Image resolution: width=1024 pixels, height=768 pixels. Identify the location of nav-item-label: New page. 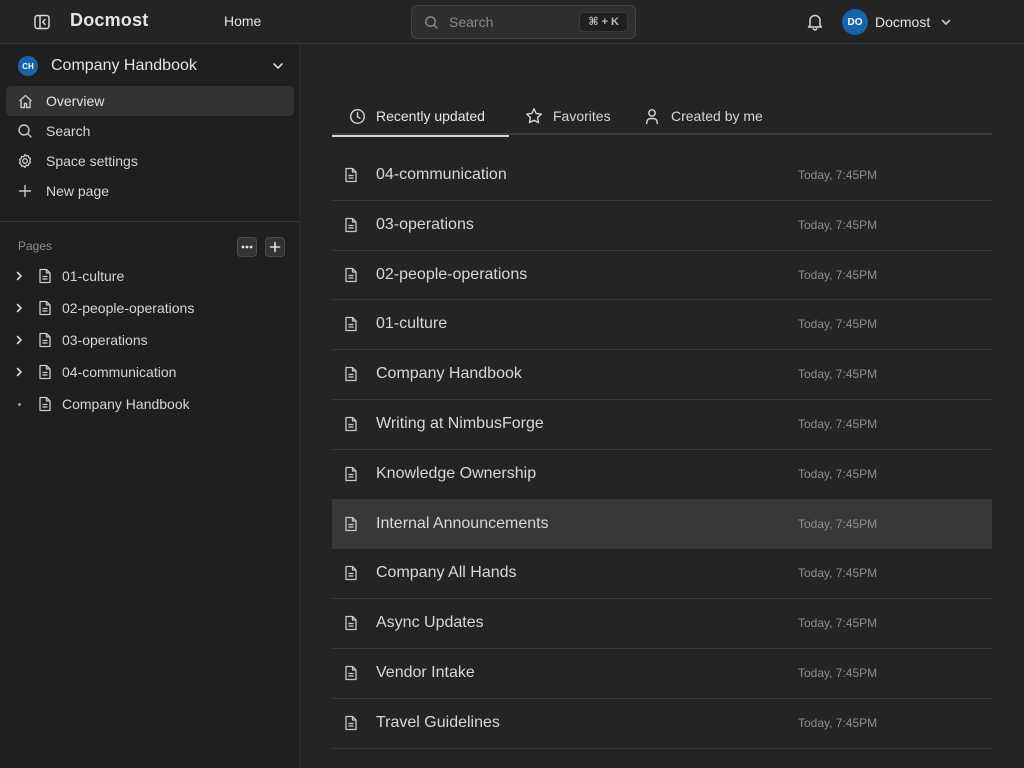
(78, 191).